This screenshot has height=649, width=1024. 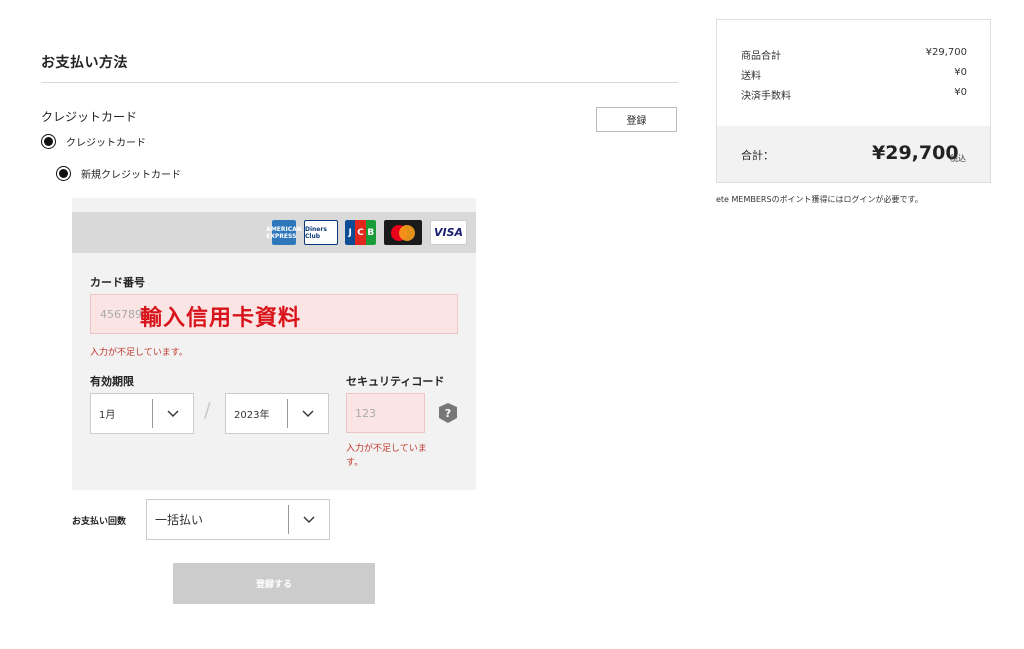 I want to click on radio-credit-card: クレジットカード, so click(x=93, y=141).